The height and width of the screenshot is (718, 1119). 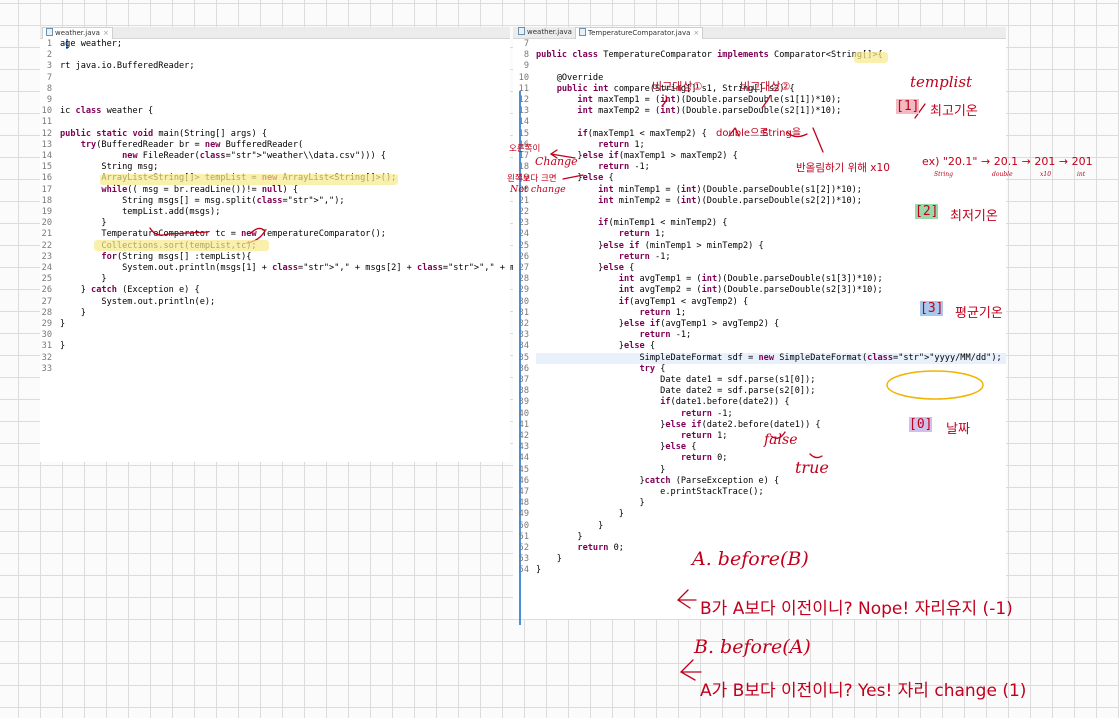 What do you see at coordinates (927, 211) in the screenshot?
I see `tag-2: [2]` at bounding box center [927, 211].